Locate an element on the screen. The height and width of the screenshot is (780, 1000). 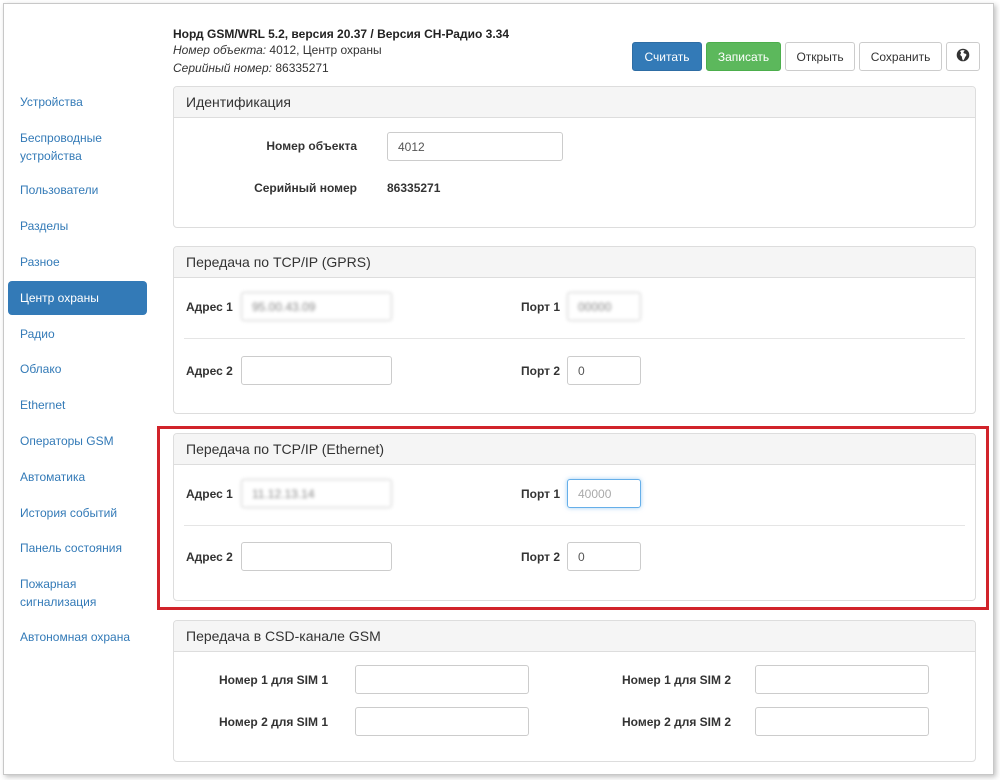
csd-n2-sim1-label: Номер 2 для SIM 1 is located at coordinates (273, 722).